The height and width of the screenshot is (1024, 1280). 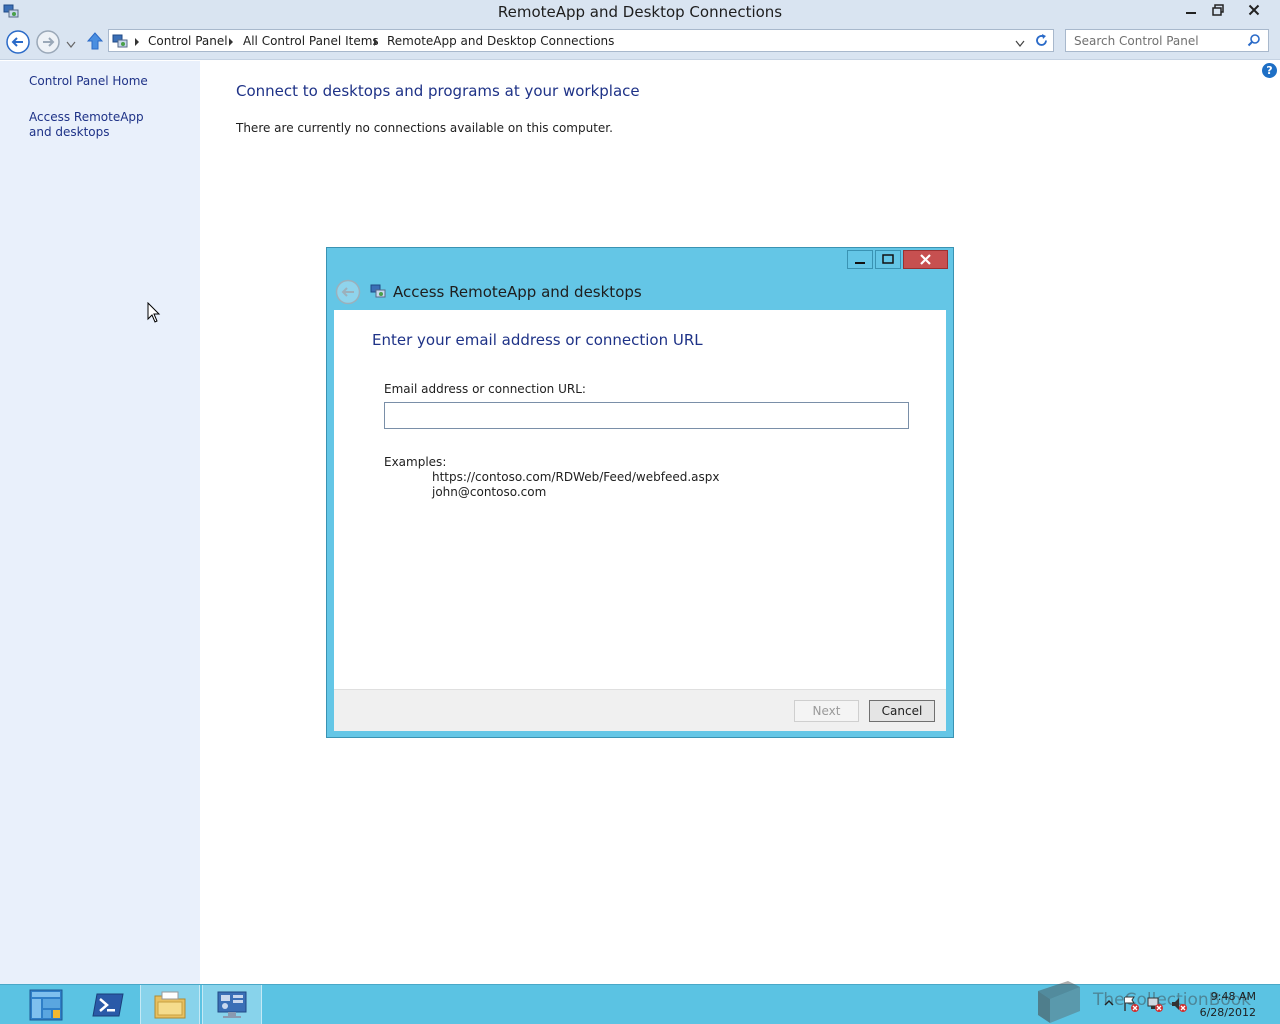 I want to click on address-history-chevron-down-icon, so click(x=1020, y=44).